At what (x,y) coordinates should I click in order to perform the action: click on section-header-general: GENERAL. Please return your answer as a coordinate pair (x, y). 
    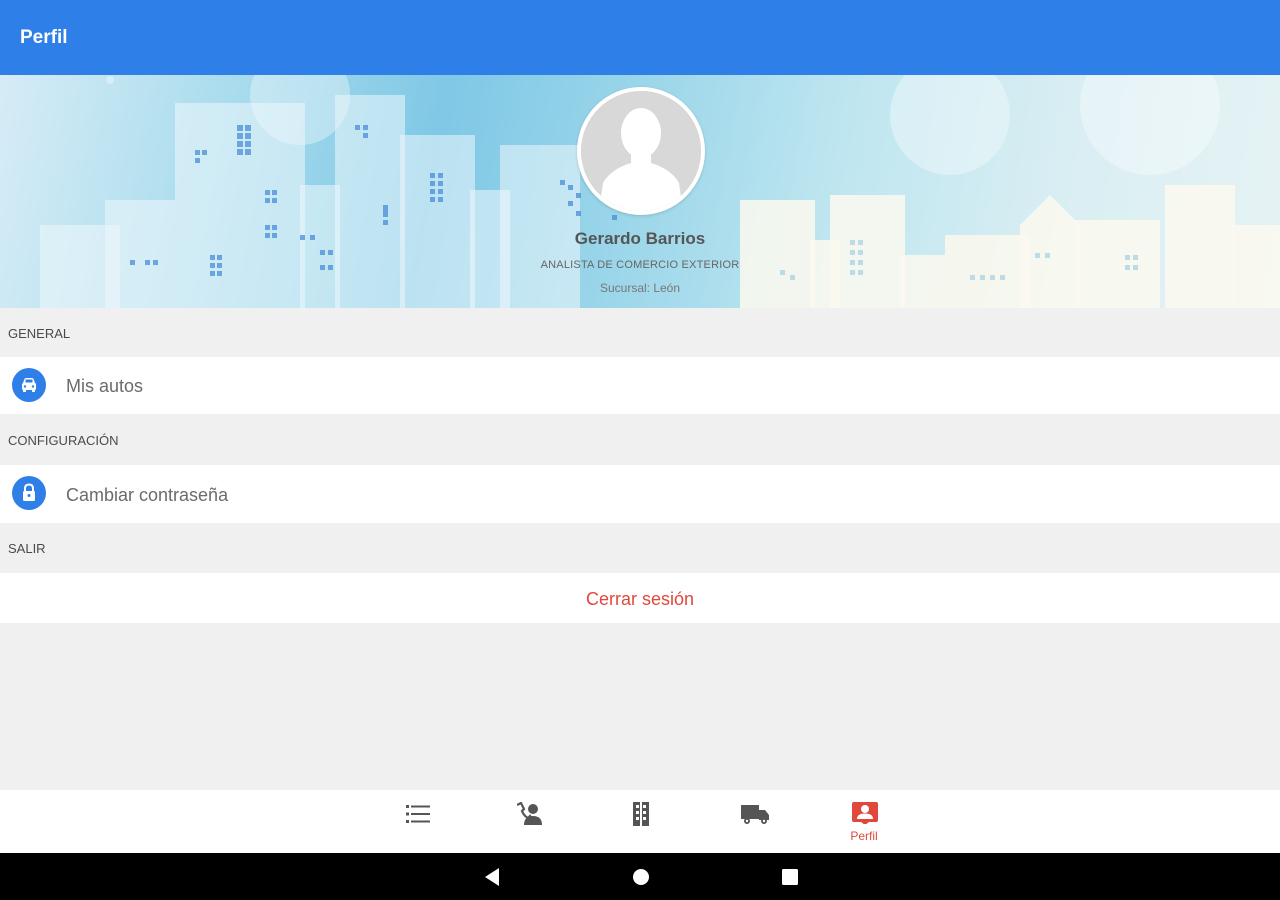
    Looking at the image, I should click on (640, 332).